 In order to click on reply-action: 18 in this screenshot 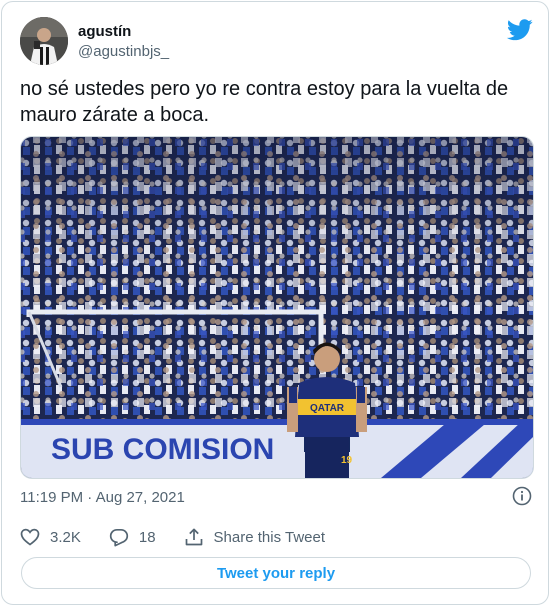, I will do `click(132, 537)`.